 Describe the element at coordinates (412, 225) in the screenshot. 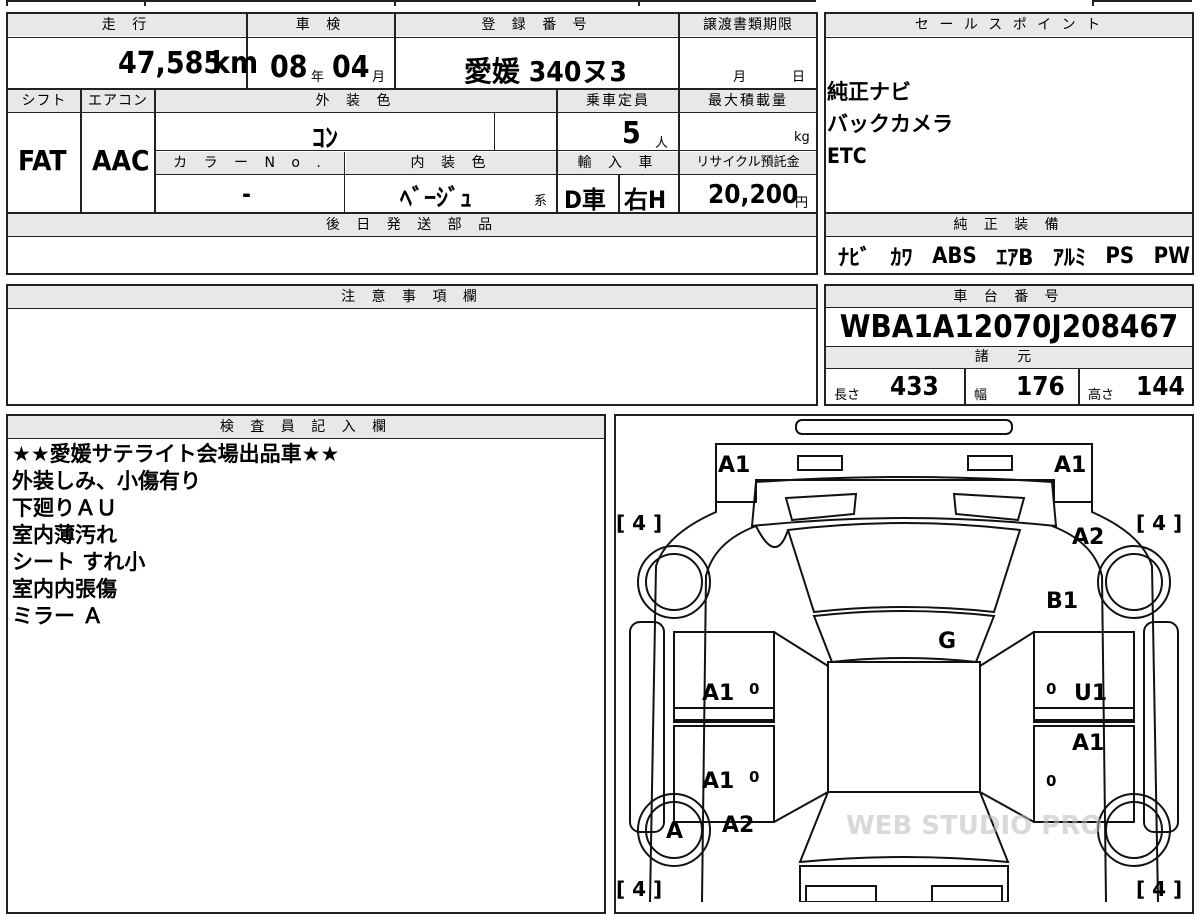

I see `later-parts-header: 後 日 発 送 部 品` at that location.